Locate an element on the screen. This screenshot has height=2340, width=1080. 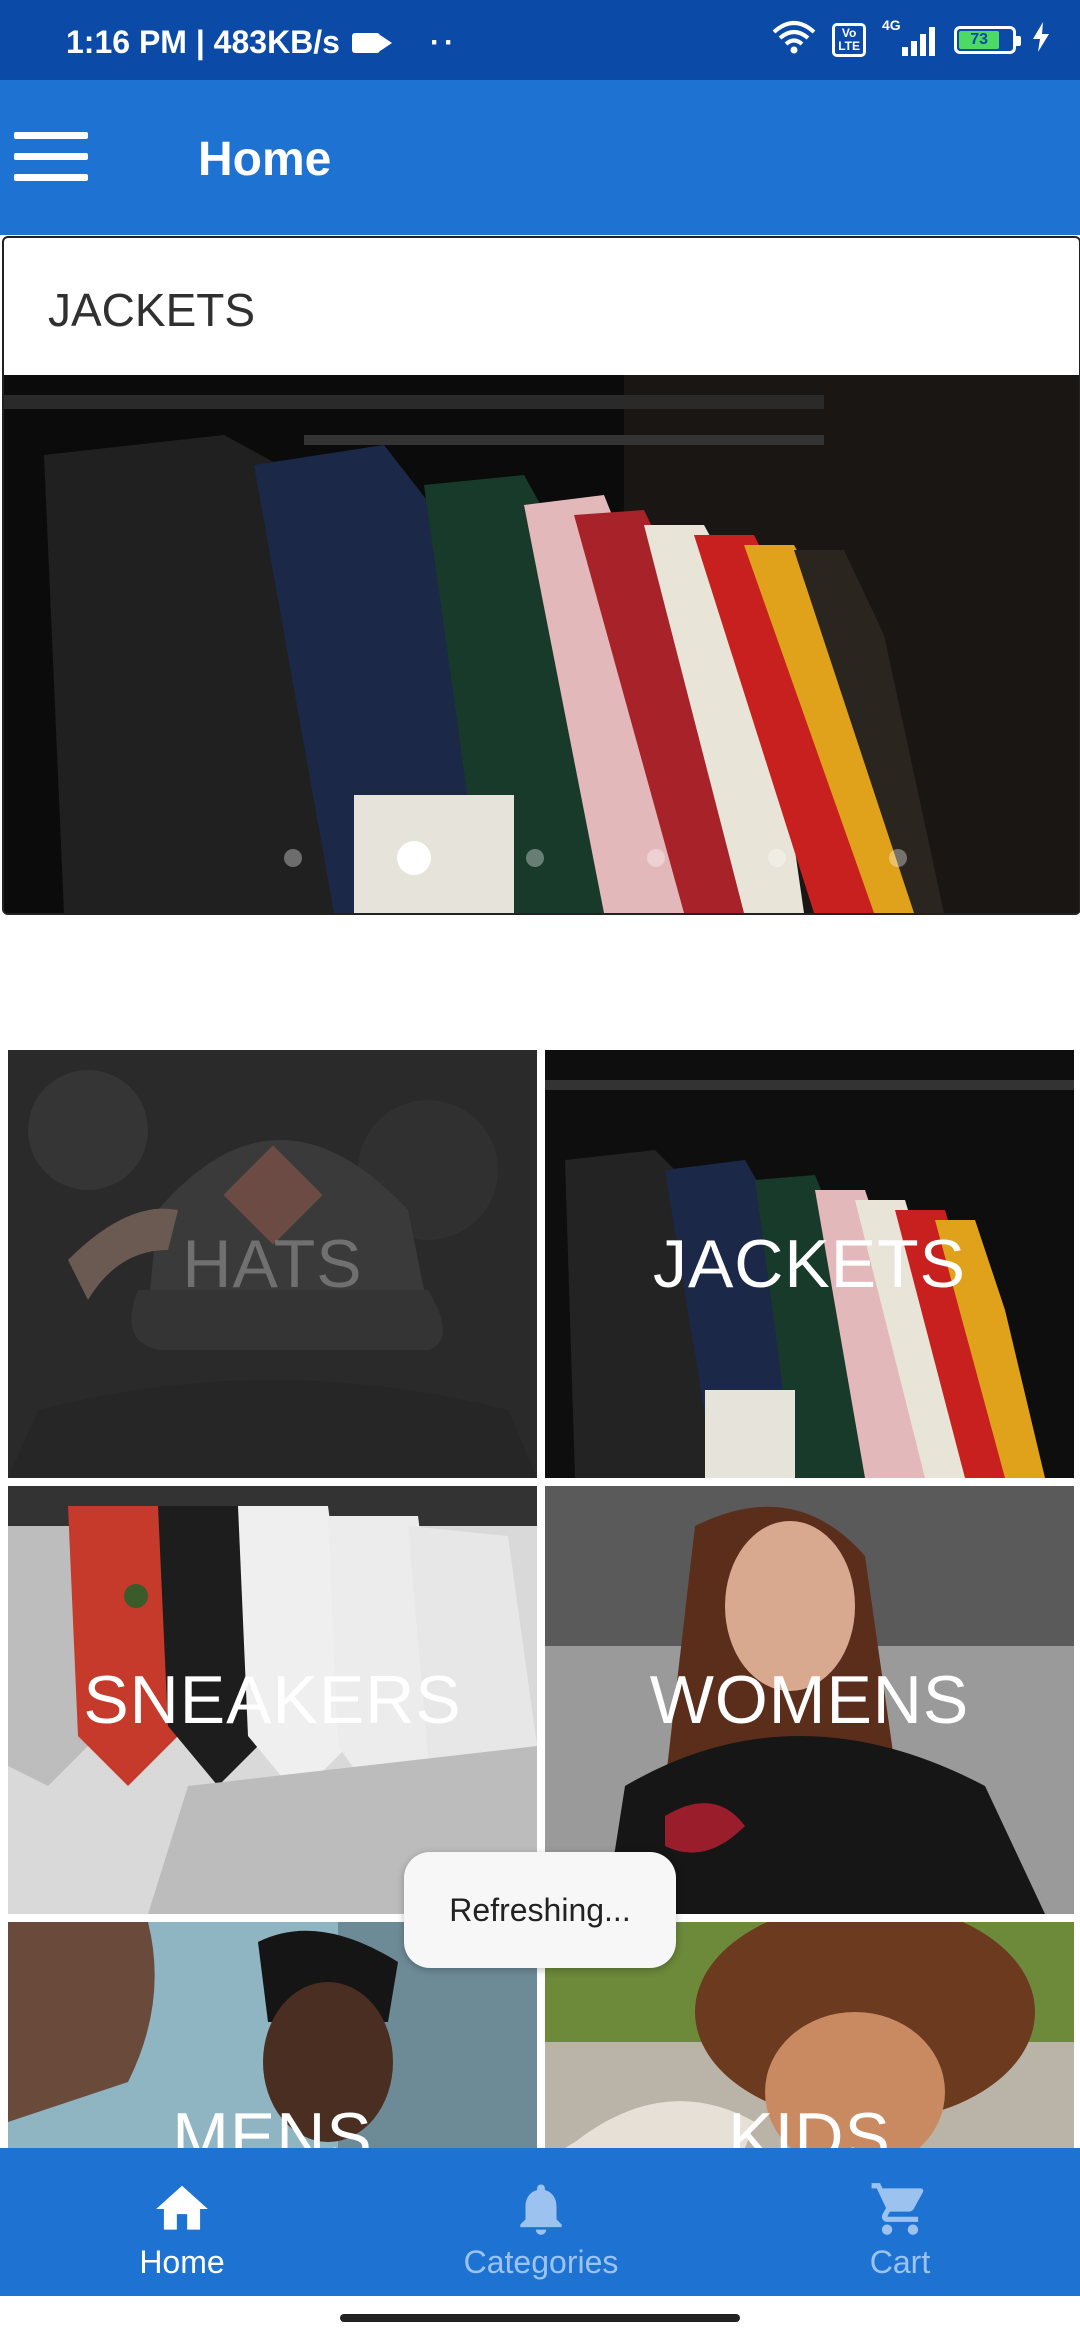
volte-icon: Vo LTE is located at coordinates (849, 39).